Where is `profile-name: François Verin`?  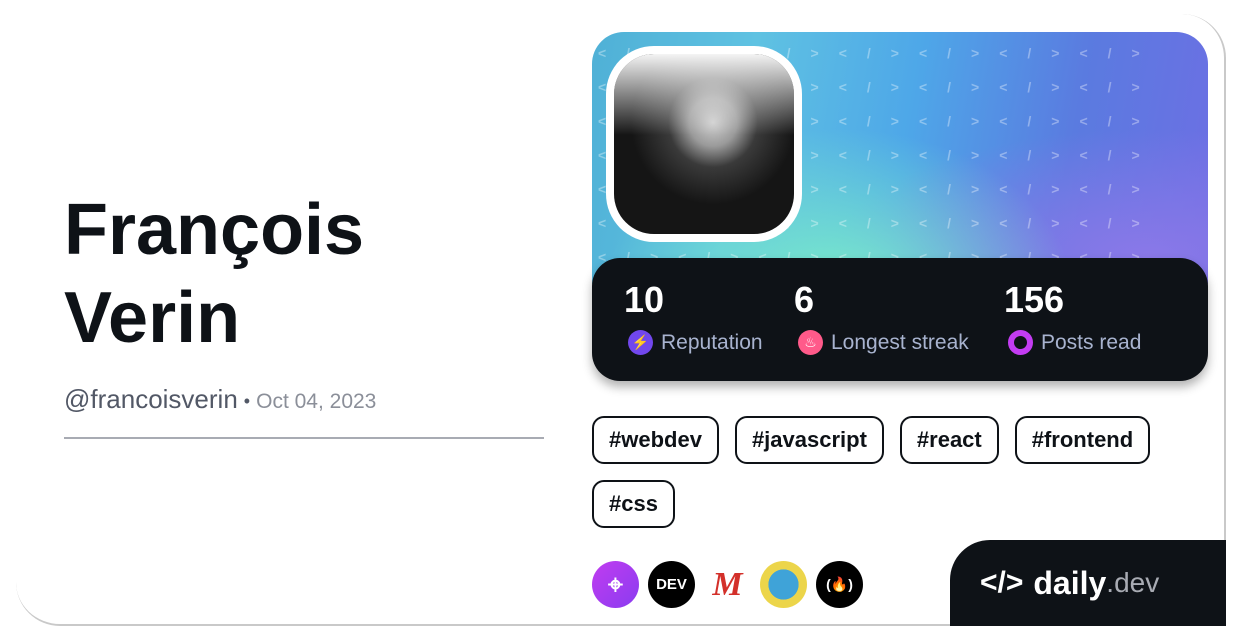 profile-name: François Verin is located at coordinates (214, 274).